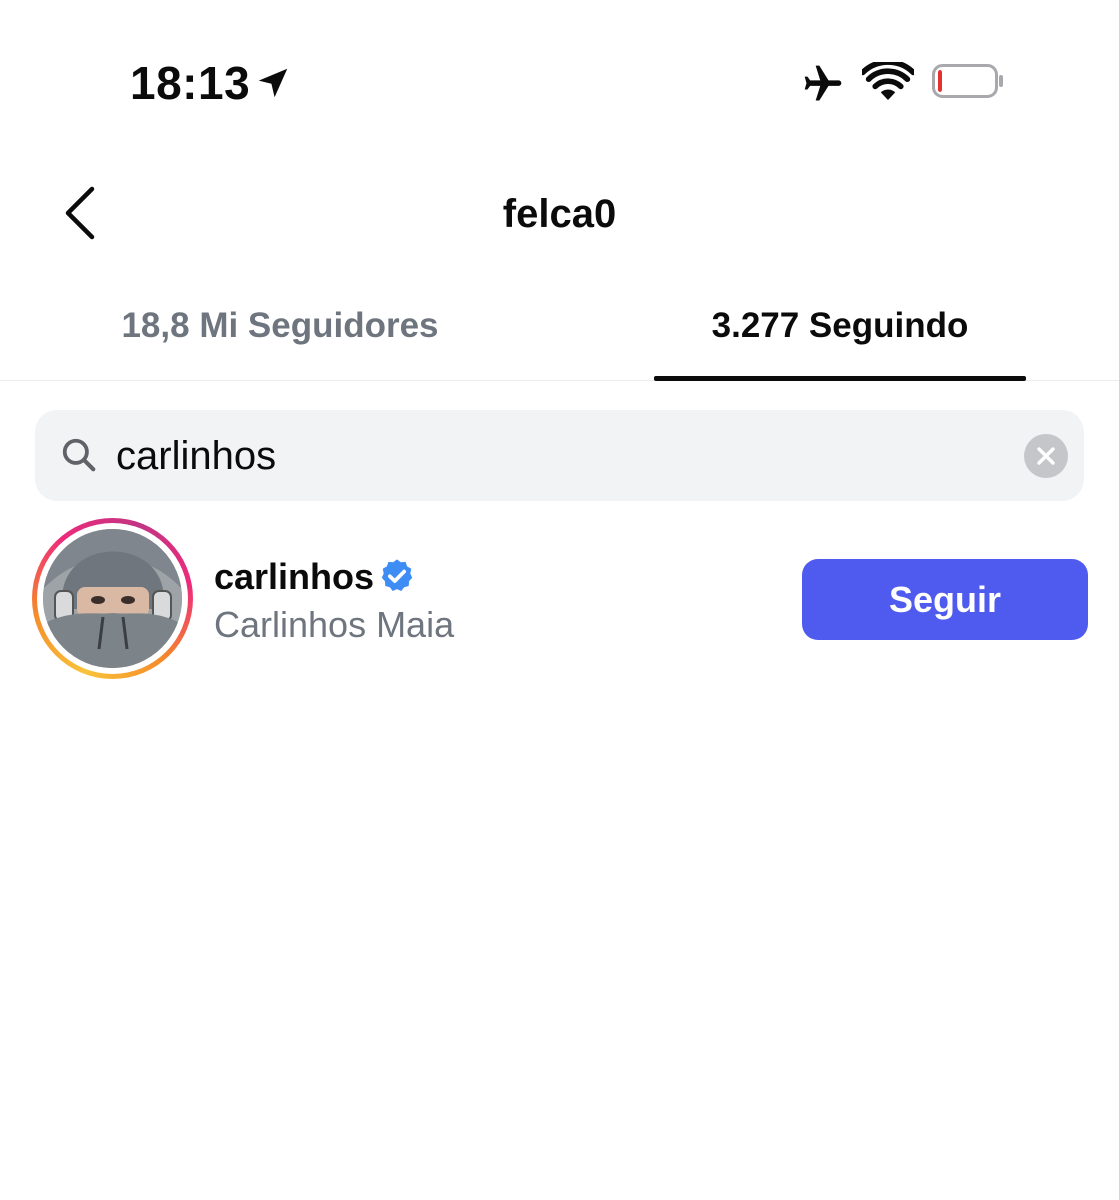 The image size is (1119, 1200). What do you see at coordinates (294, 577) in the screenshot?
I see `username: carlinhos` at bounding box center [294, 577].